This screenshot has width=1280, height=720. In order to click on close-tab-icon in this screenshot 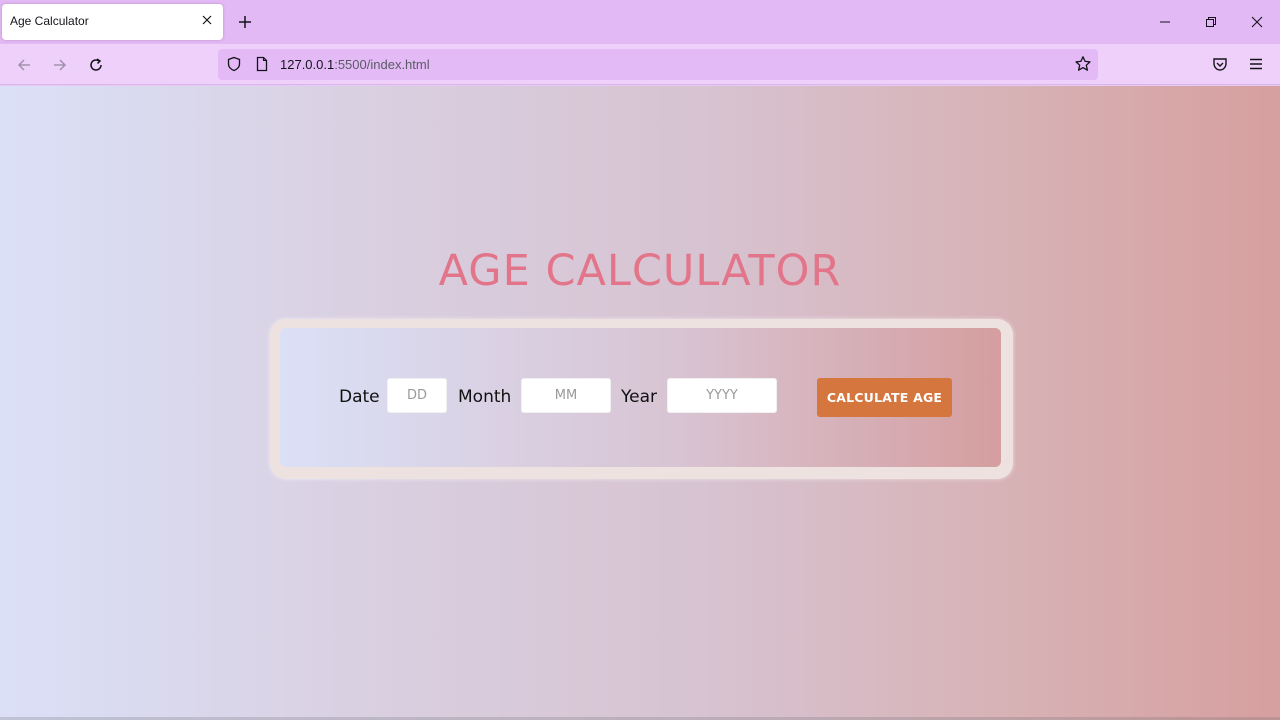, I will do `click(207, 20)`.